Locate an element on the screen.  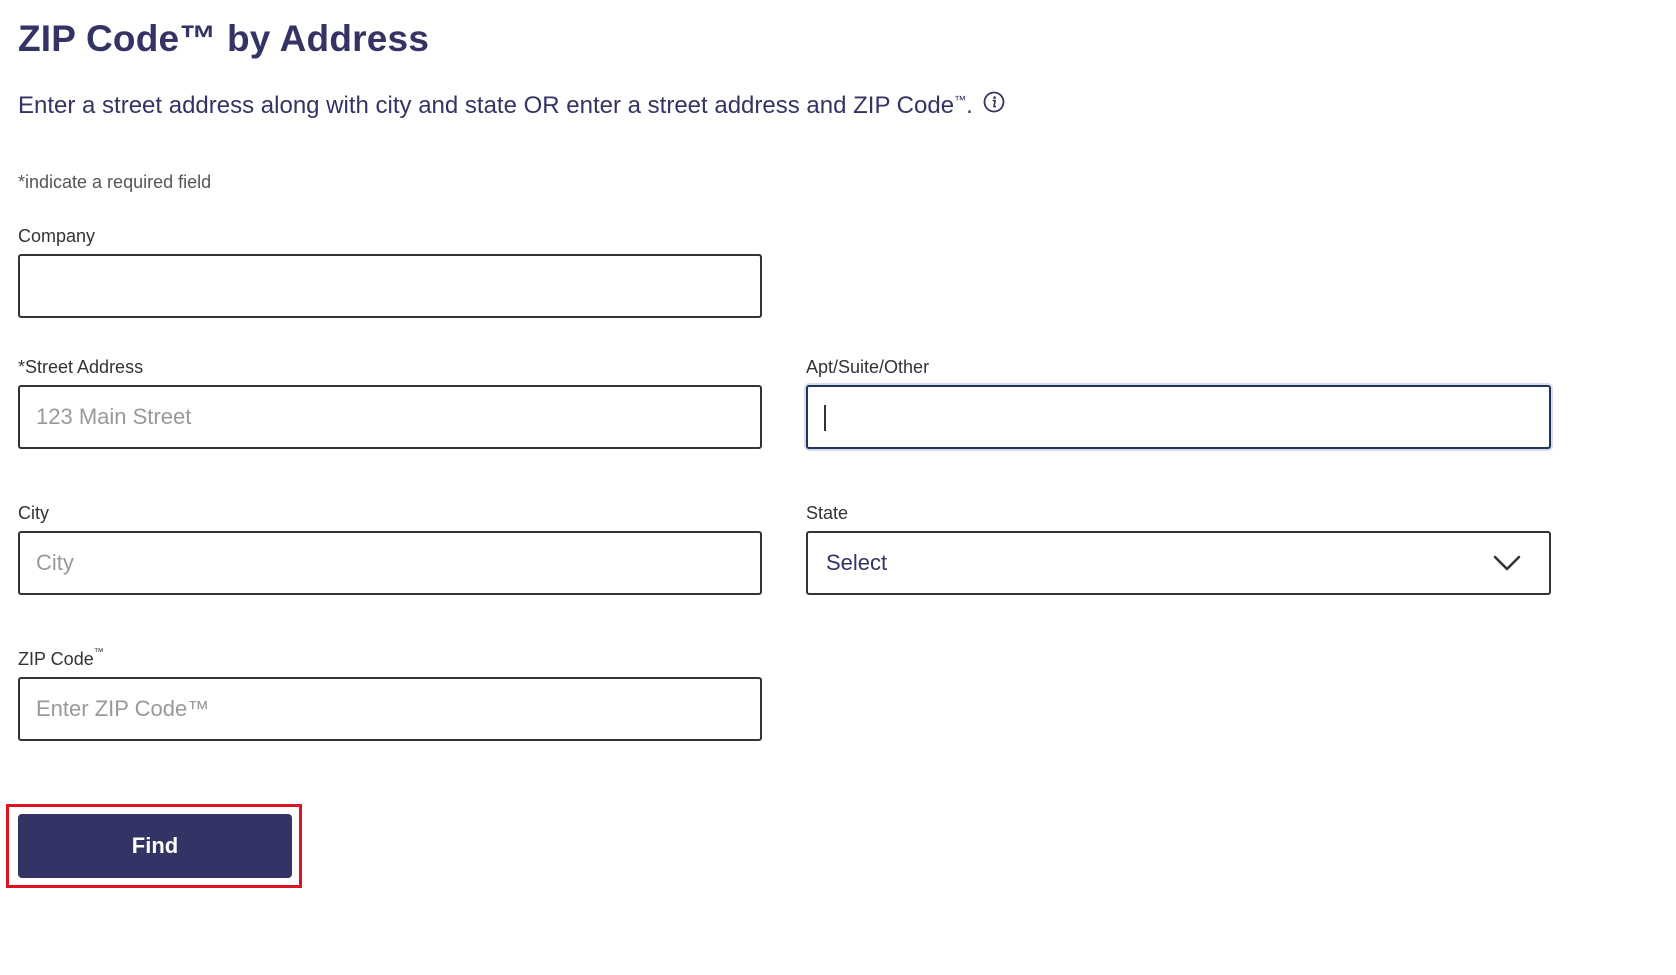
zip-code-label-tm: ™ is located at coordinates (98, 652).